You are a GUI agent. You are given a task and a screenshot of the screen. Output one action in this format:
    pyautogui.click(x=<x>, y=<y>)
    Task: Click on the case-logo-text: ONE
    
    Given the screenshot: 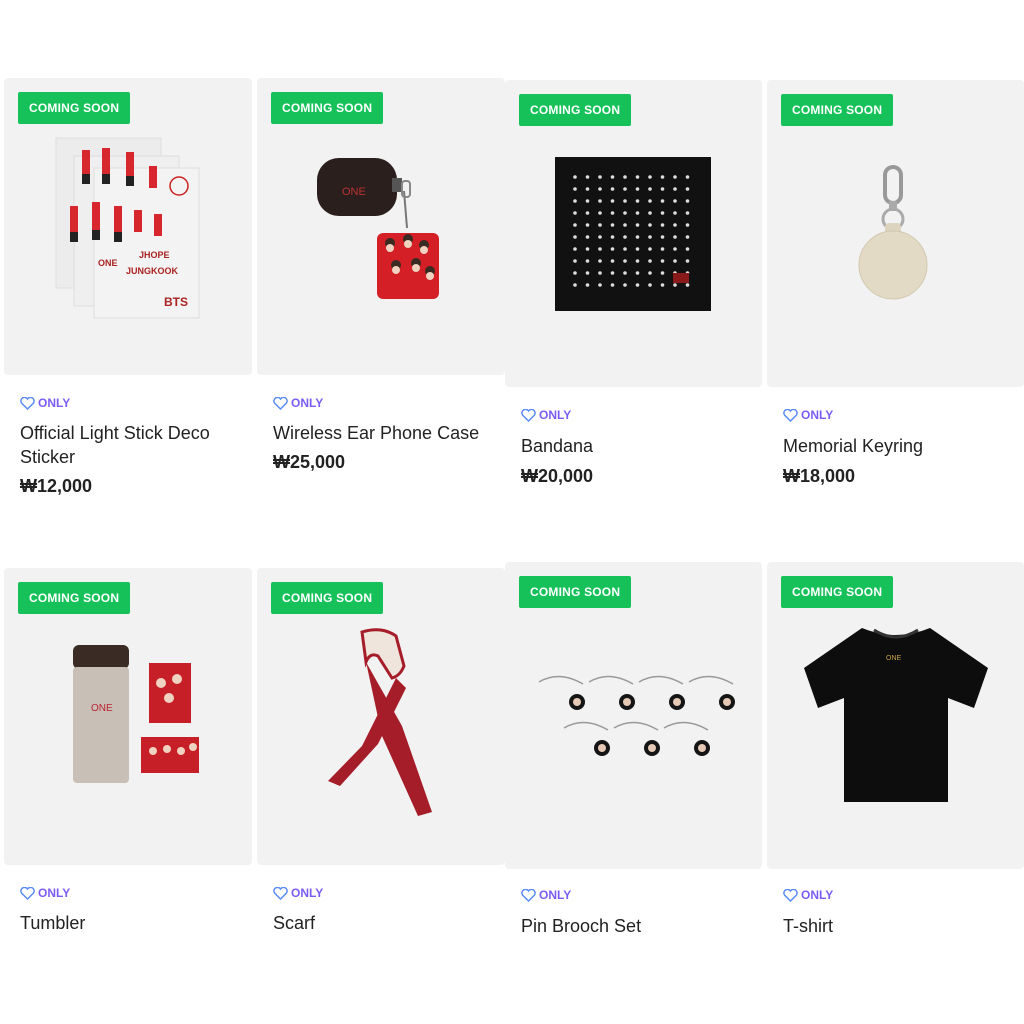 What is the action you would take?
    pyautogui.click(x=354, y=192)
    